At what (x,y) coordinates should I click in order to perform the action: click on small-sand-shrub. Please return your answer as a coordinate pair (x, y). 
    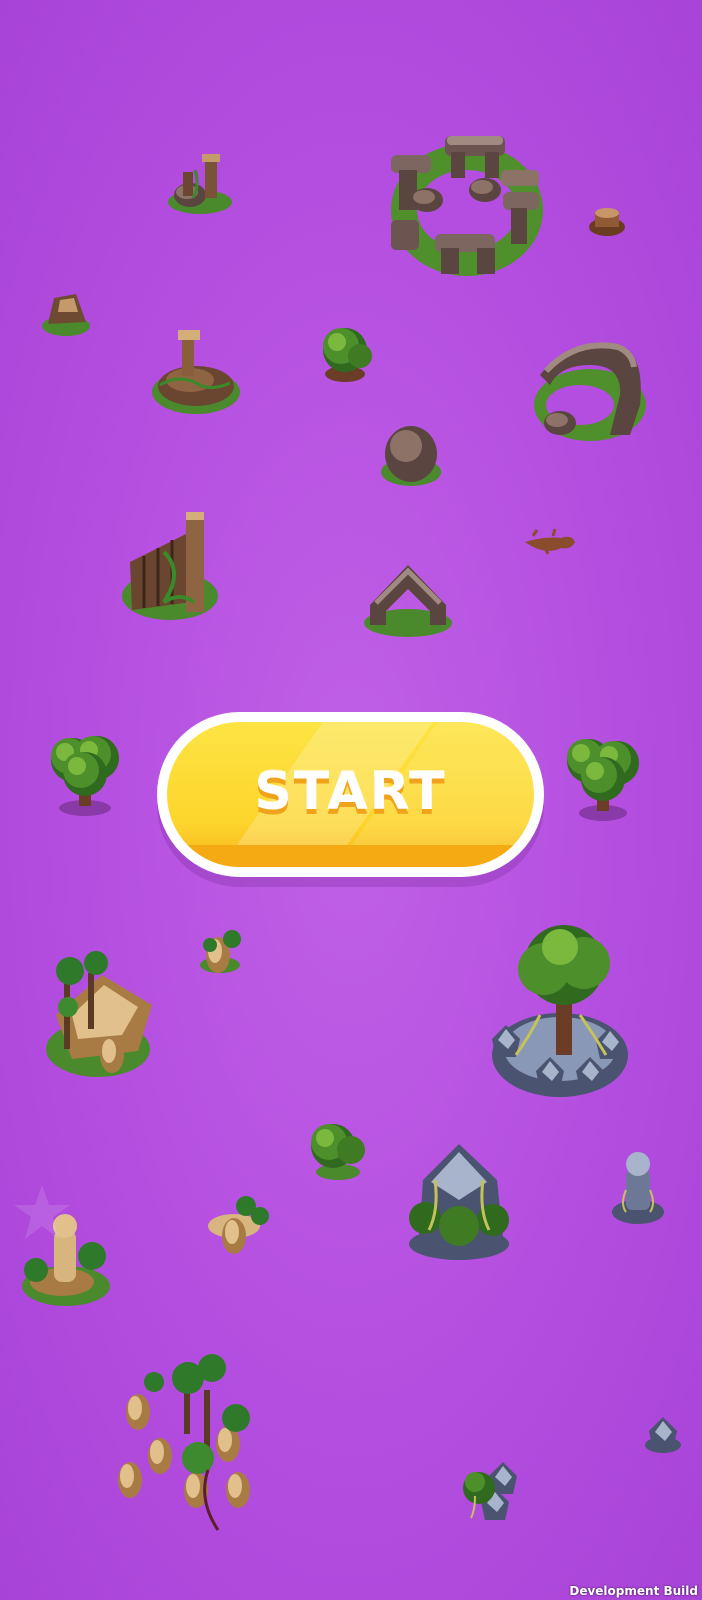
    Looking at the image, I should click on (221, 950).